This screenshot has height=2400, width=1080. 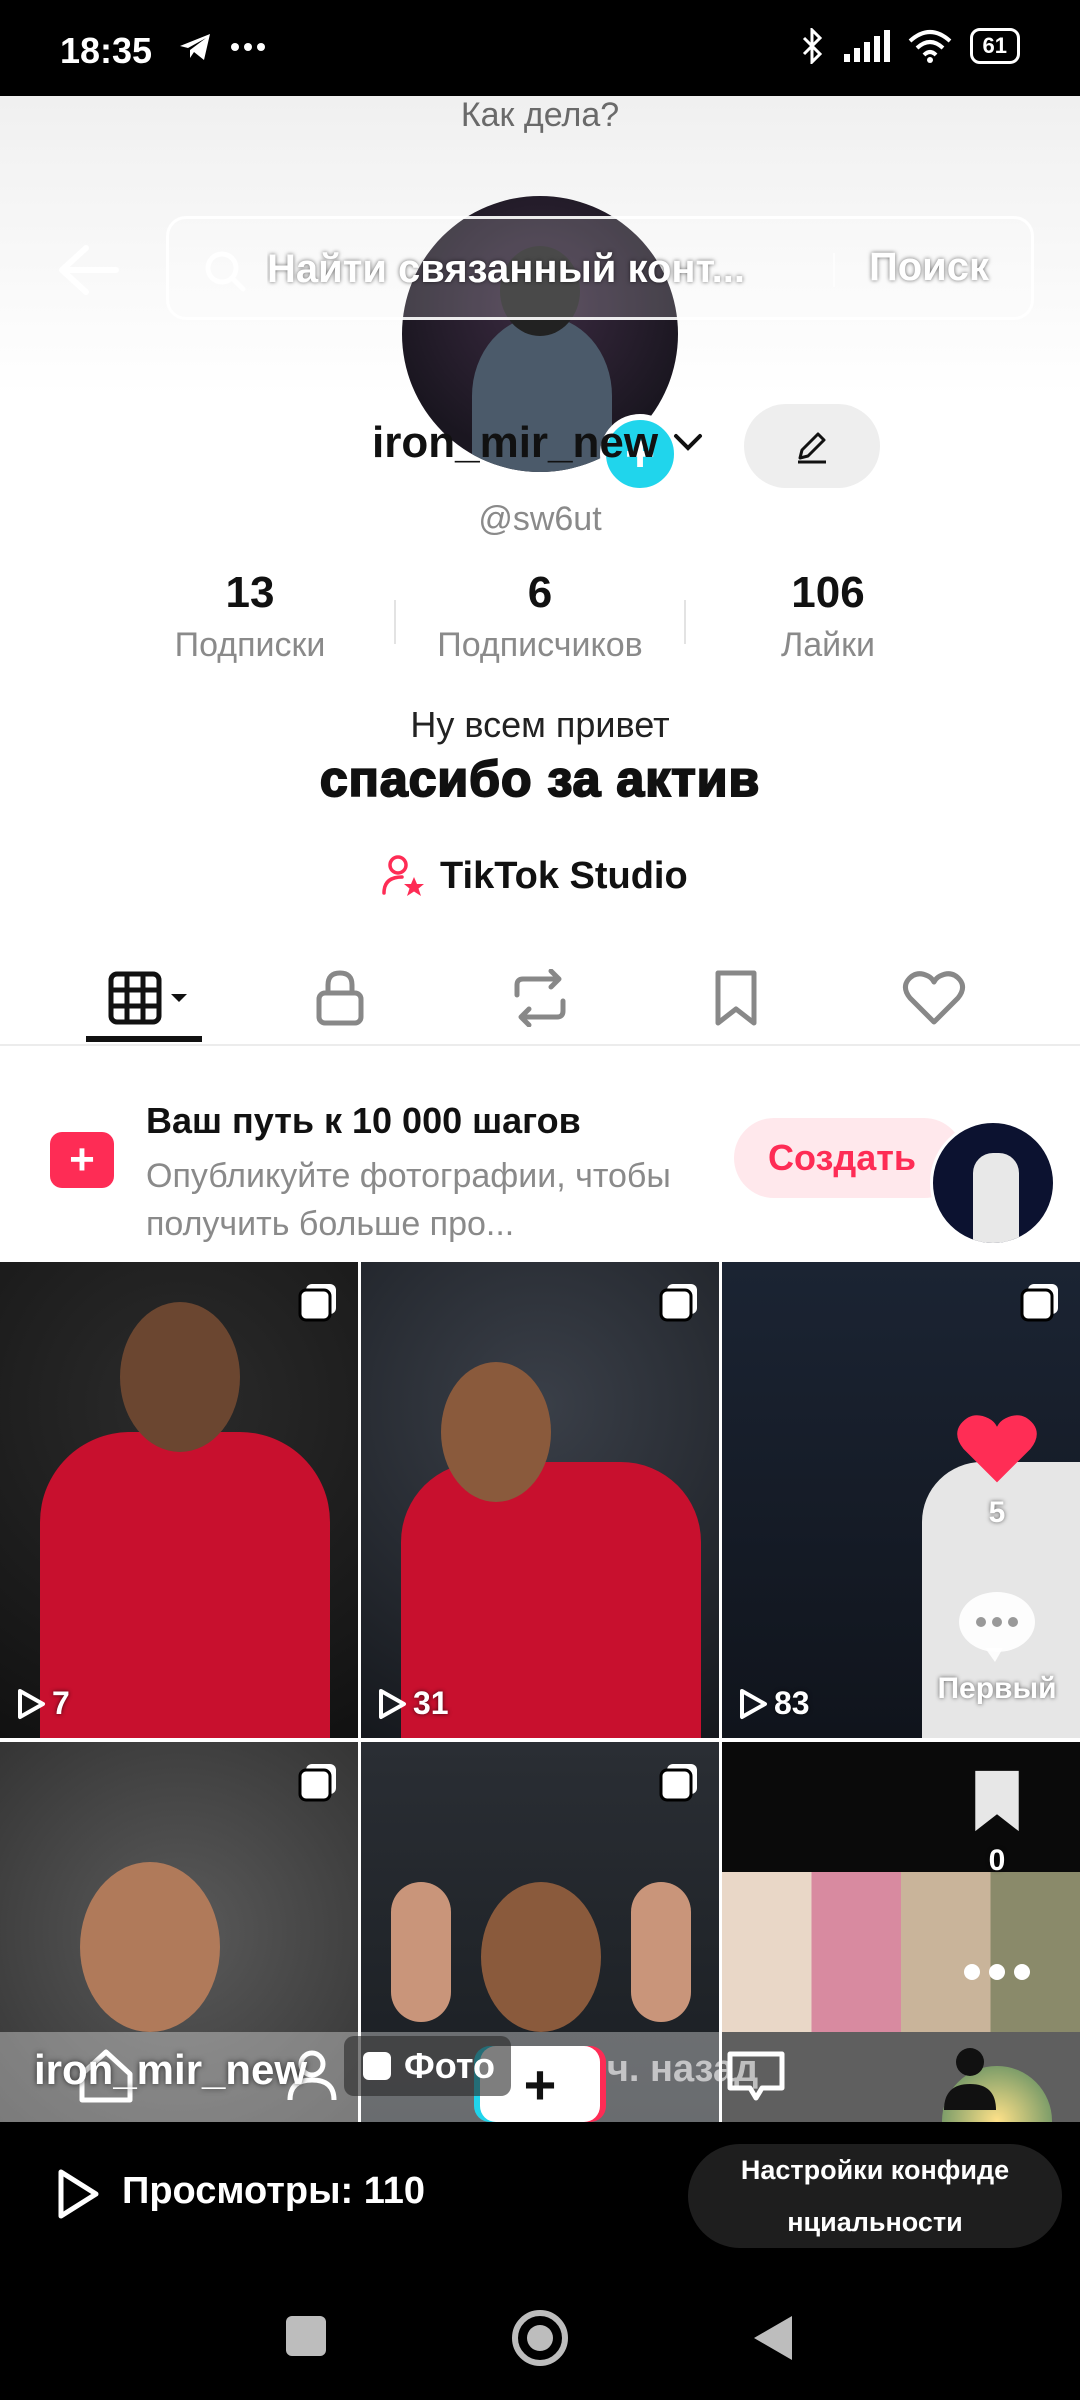 What do you see at coordinates (179, 1500) in the screenshot?
I see `video-thumbnail: 7` at bounding box center [179, 1500].